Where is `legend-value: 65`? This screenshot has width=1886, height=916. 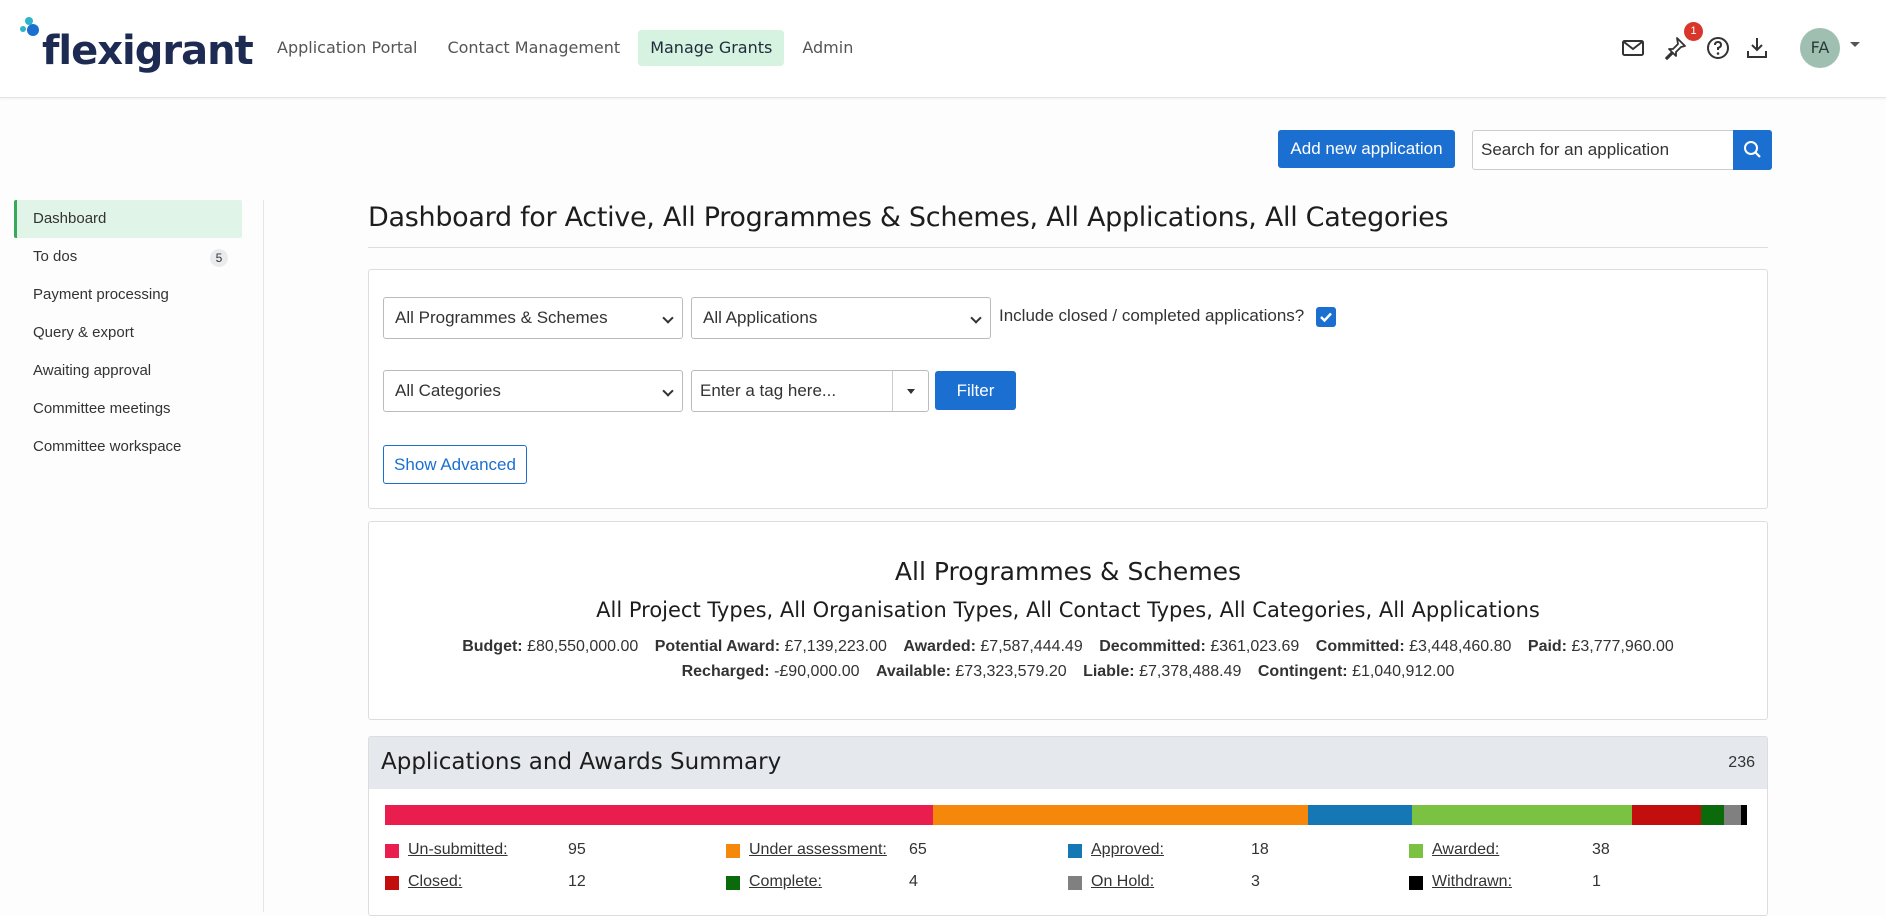 legend-value: 65 is located at coordinates (918, 849).